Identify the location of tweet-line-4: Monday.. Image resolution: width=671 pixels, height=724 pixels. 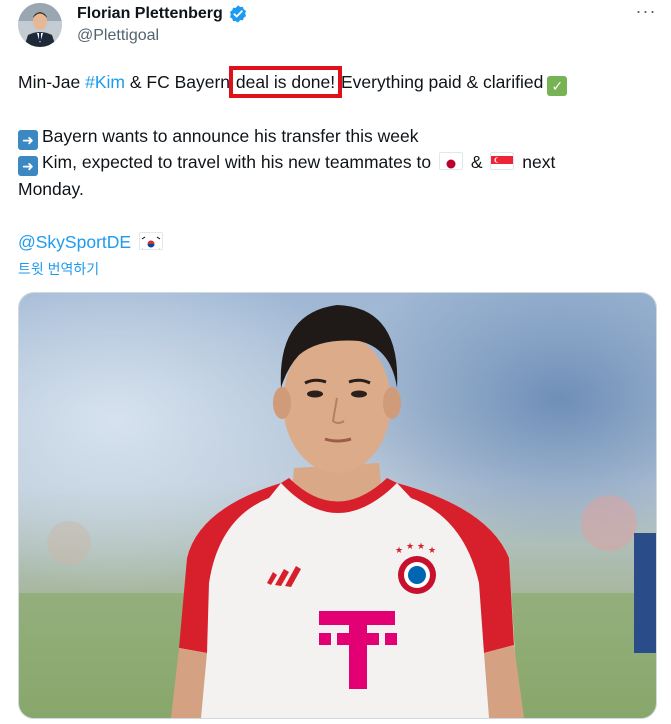
(51, 188).